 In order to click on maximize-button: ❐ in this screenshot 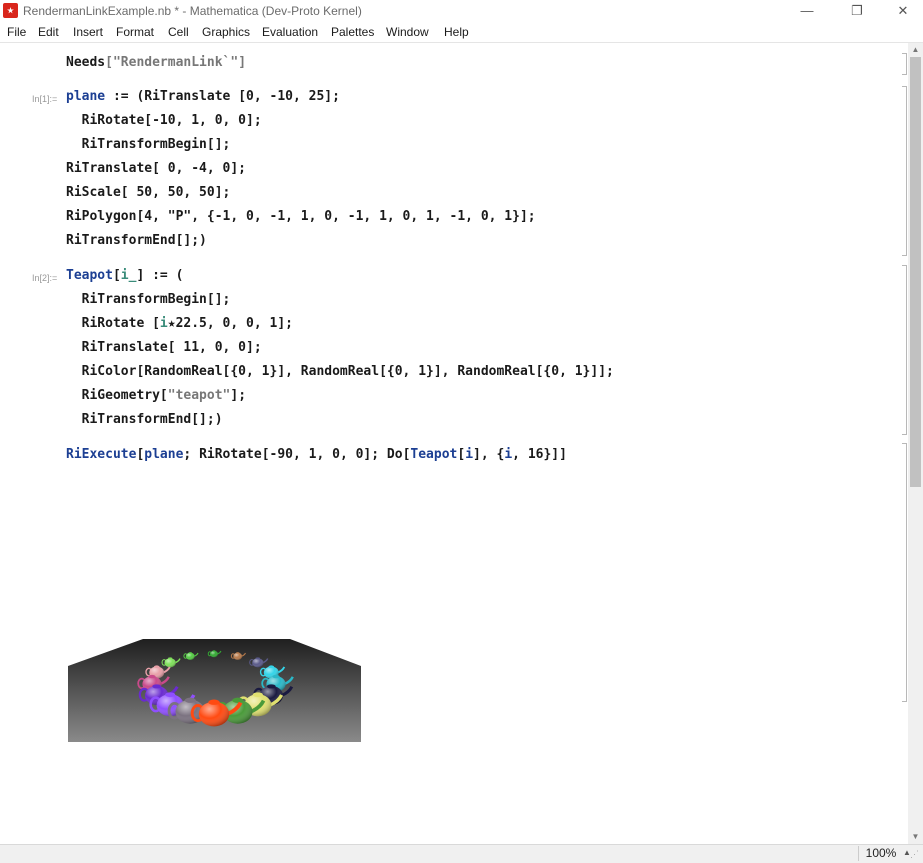, I will do `click(857, 11)`.